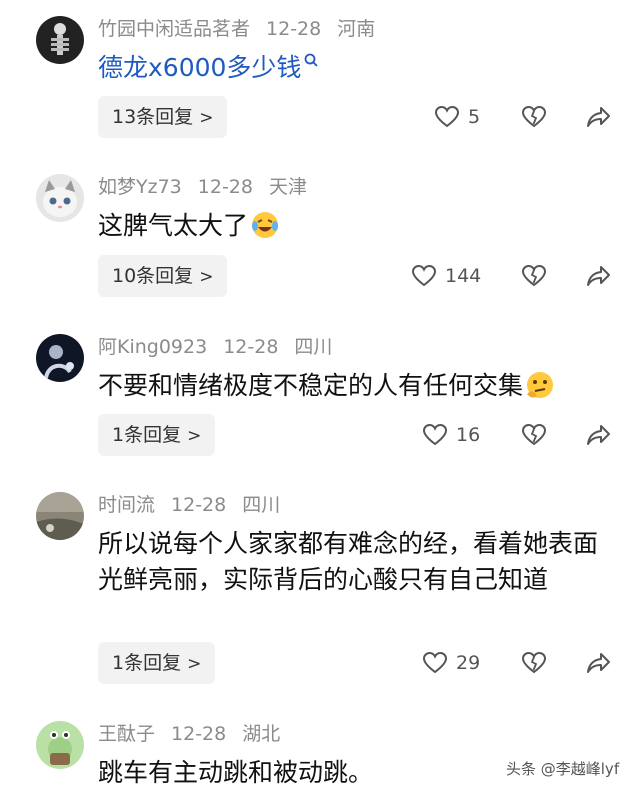  What do you see at coordinates (468, 663) in the screenshot?
I see `like-count: 29` at bounding box center [468, 663].